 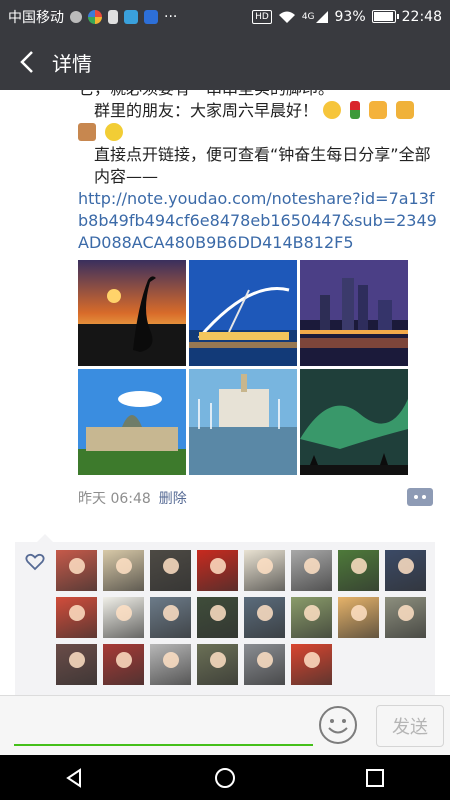 I want to click on clock: 22:48, so click(x=421, y=16).